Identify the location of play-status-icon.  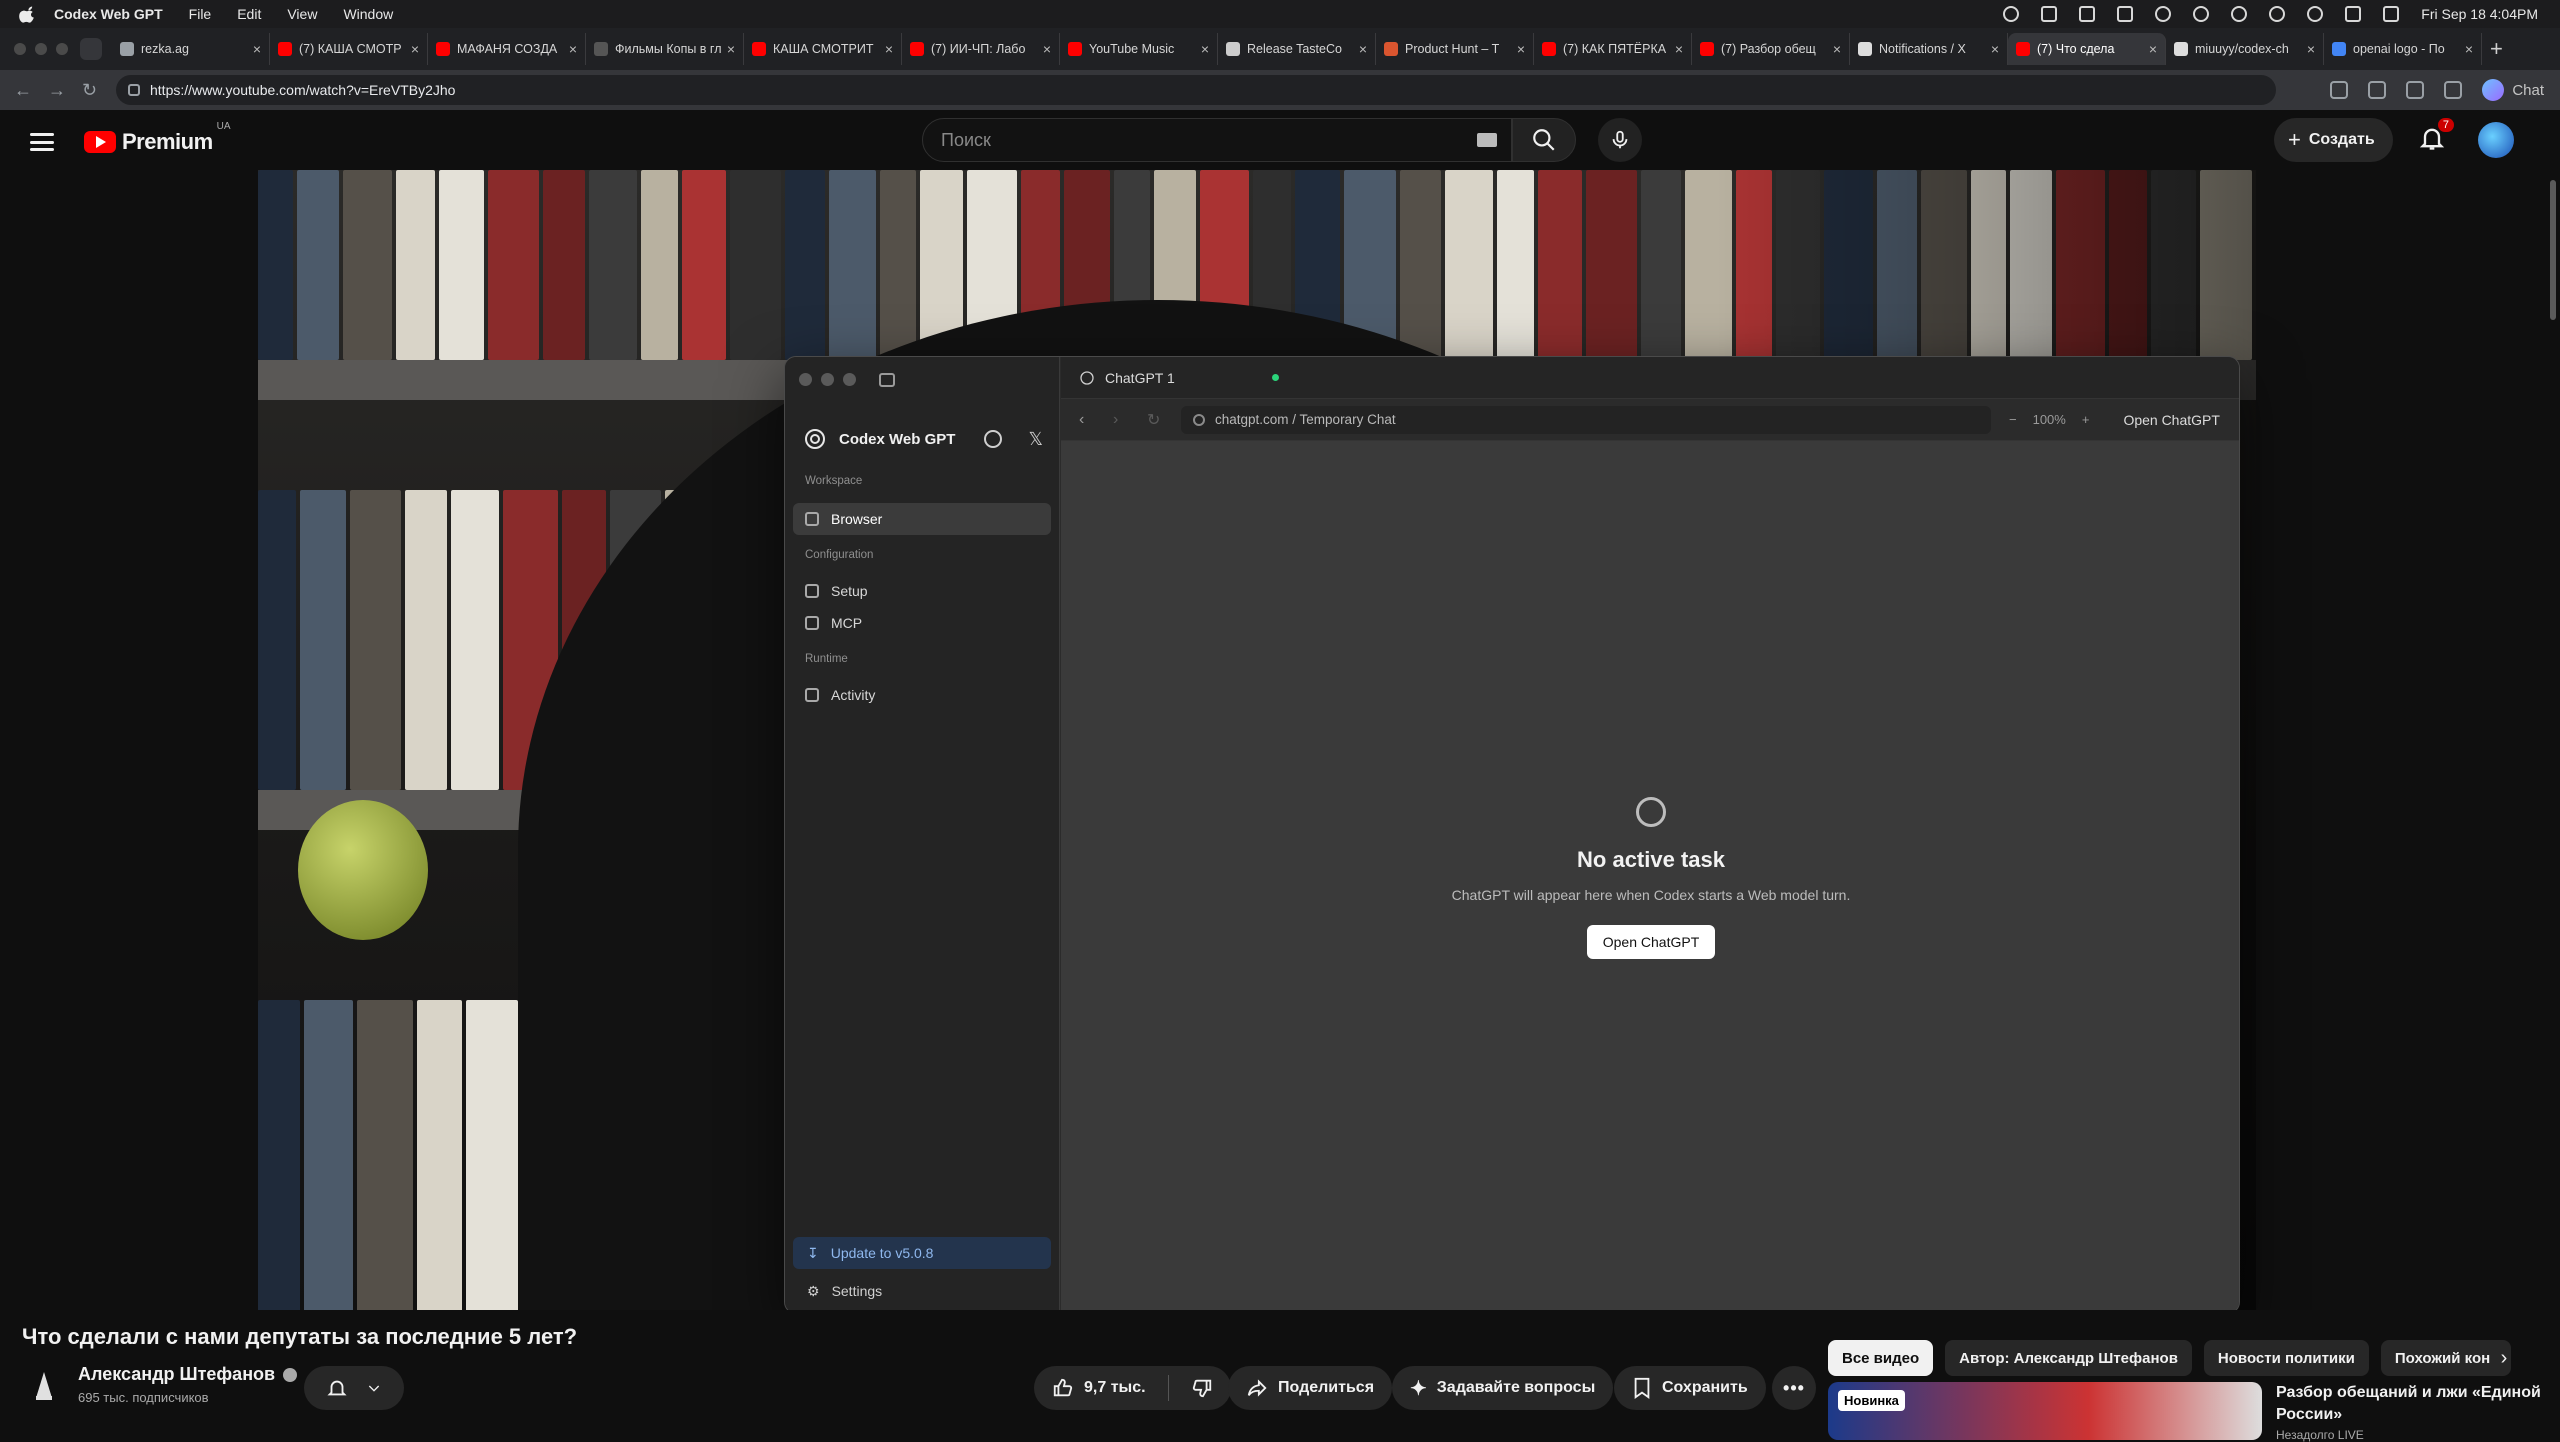
(2277, 14).